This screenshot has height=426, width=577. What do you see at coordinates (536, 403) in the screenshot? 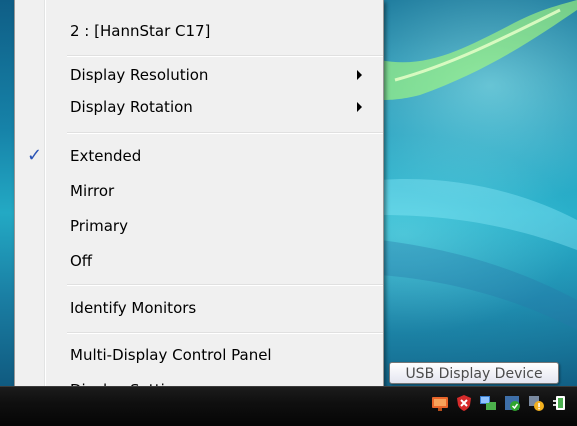
I see `warning-icon` at bounding box center [536, 403].